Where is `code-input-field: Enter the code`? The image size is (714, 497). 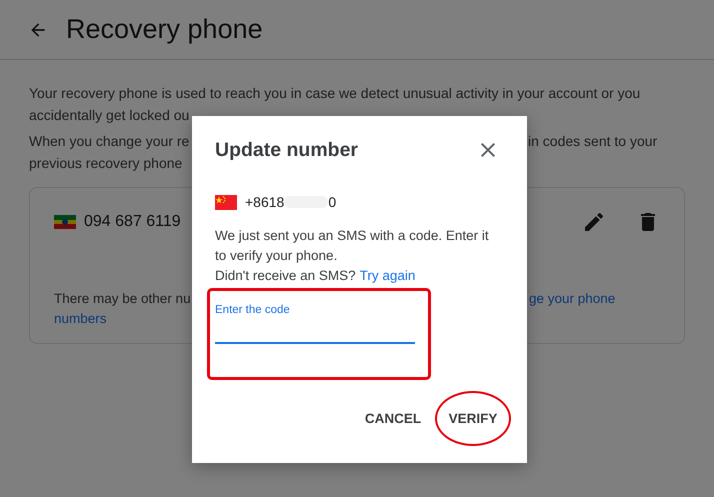
code-input-field: Enter the code is located at coordinates (315, 324).